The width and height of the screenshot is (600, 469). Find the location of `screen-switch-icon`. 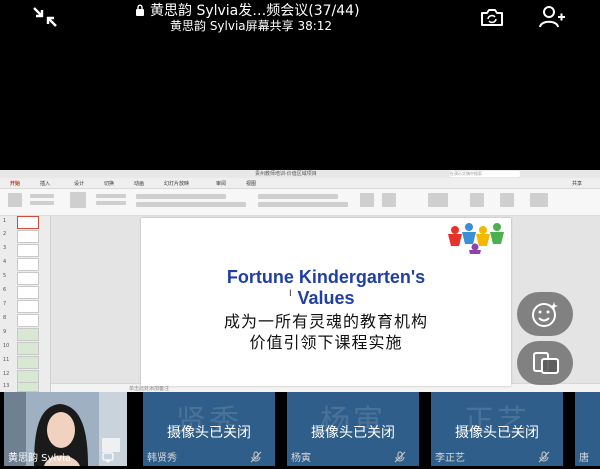

screen-switch-icon is located at coordinates (546, 363).